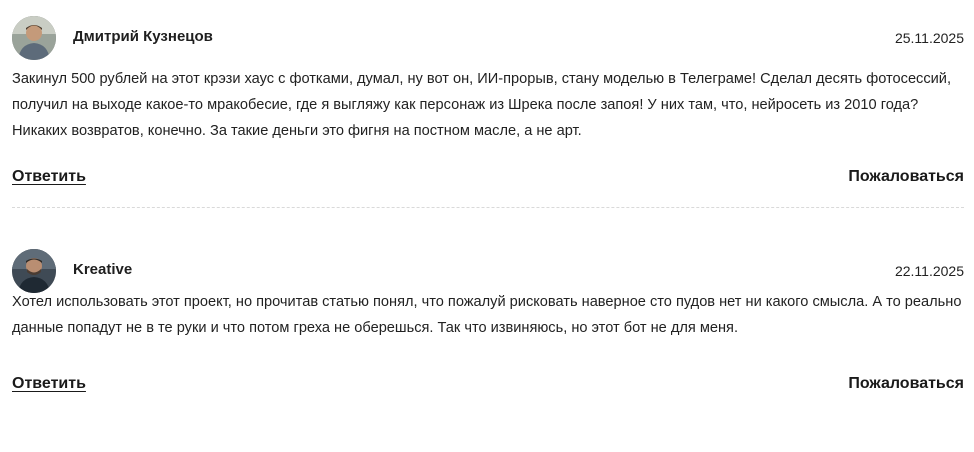  What do you see at coordinates (488, 38) in the screenshot?
I see `comment-header: Дмитрий Кузнецов 25.11.2025` at bounding box center [488, 38].